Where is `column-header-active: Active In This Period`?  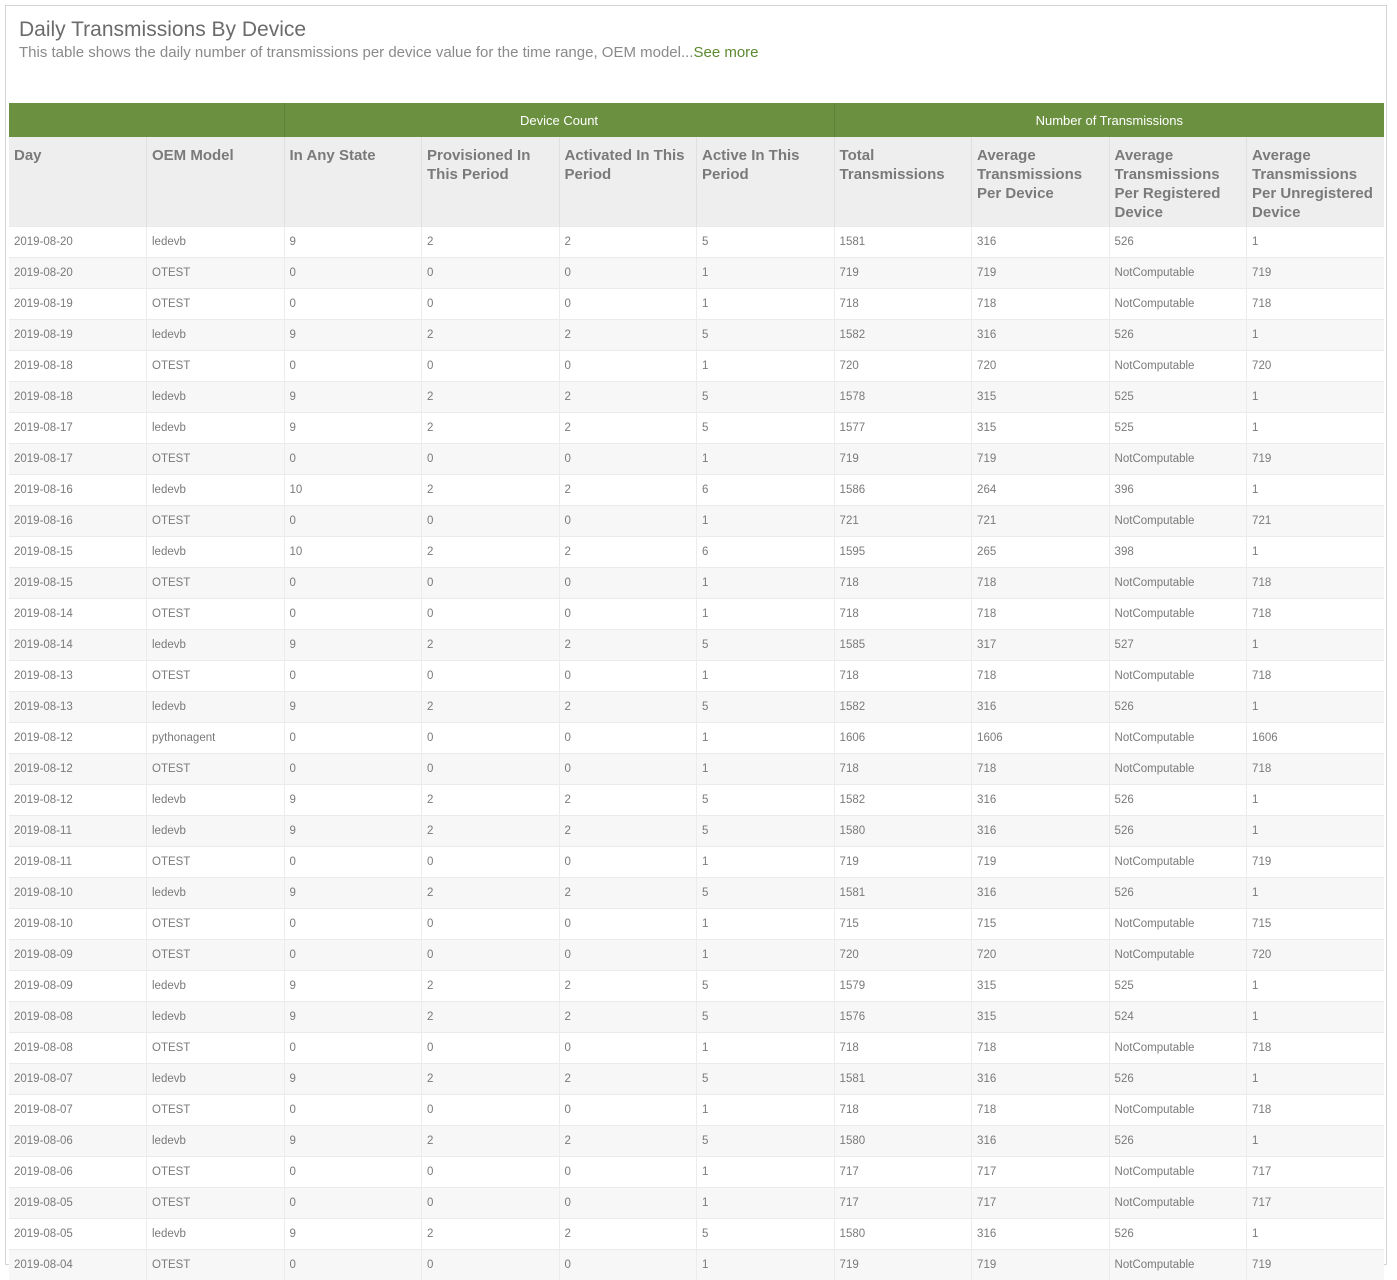
column-header-active: Active In This Period is located at coordinates (766, 182).